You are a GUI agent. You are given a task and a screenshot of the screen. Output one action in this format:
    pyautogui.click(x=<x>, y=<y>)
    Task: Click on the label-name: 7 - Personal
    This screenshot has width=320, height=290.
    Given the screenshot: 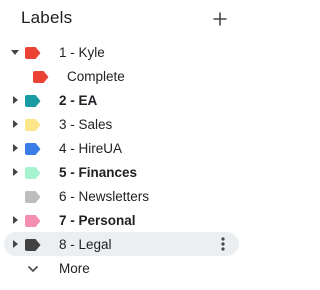 What is the action you would take?
    pyautogui.click(x=97, y=220)
    